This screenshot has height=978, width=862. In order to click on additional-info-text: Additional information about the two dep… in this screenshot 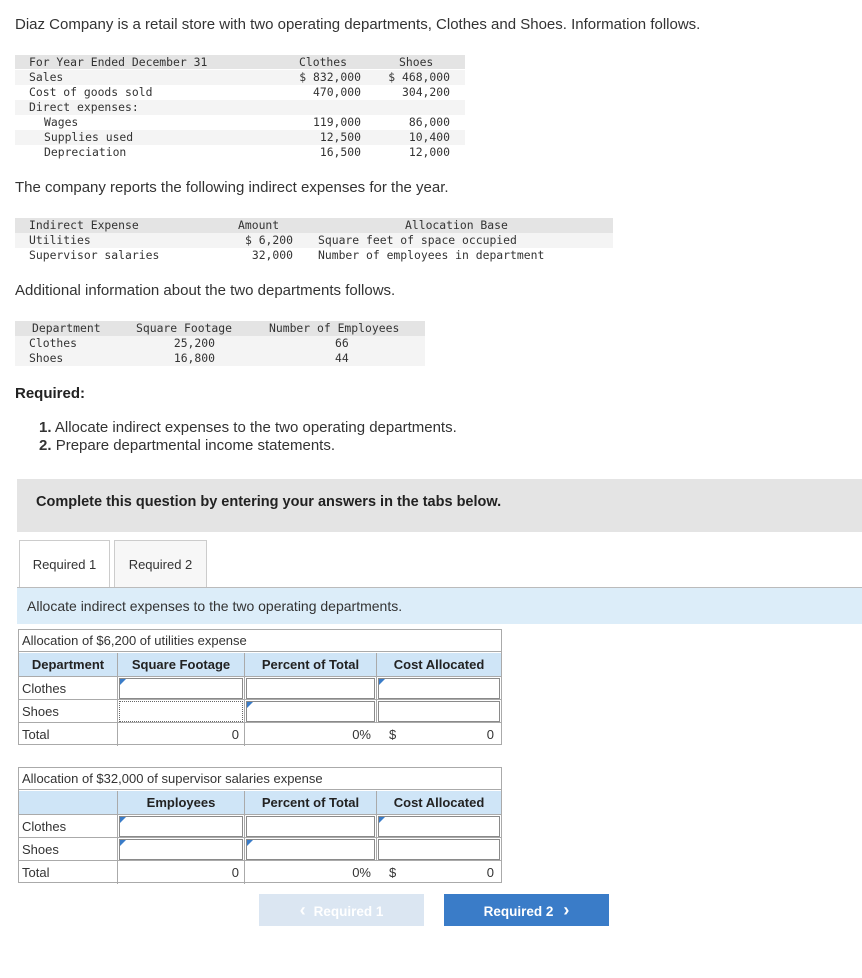, I will do `click(205, 290)`.